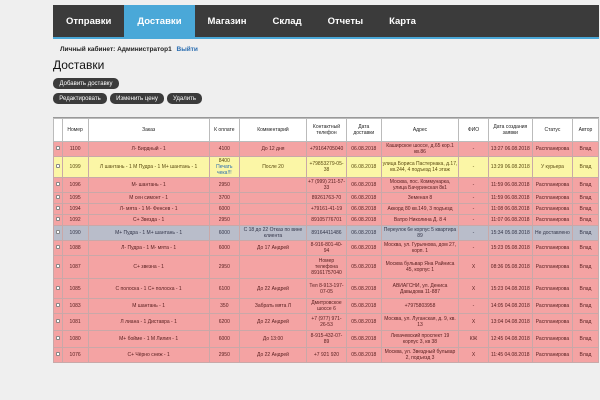 This screenshot has height=400, width=600. Describe the element at coordinates (510, 355) in the screenshot. I see `cell-created: 11:45 04.08.2018` at that location.